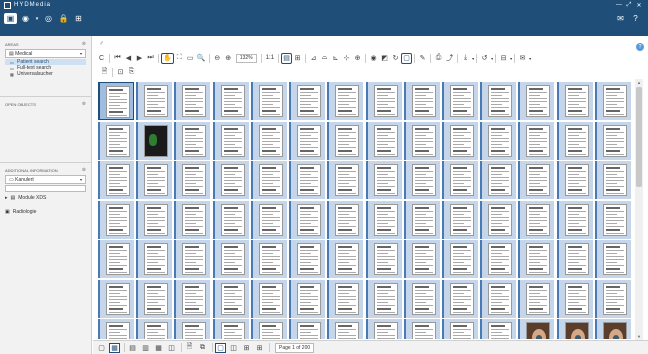 This screenshot has height=354, width=648. What do you see at coordinates (640, 47) in the screenshot?
I see `help-icon: ?` at bounding box center [640, 47].